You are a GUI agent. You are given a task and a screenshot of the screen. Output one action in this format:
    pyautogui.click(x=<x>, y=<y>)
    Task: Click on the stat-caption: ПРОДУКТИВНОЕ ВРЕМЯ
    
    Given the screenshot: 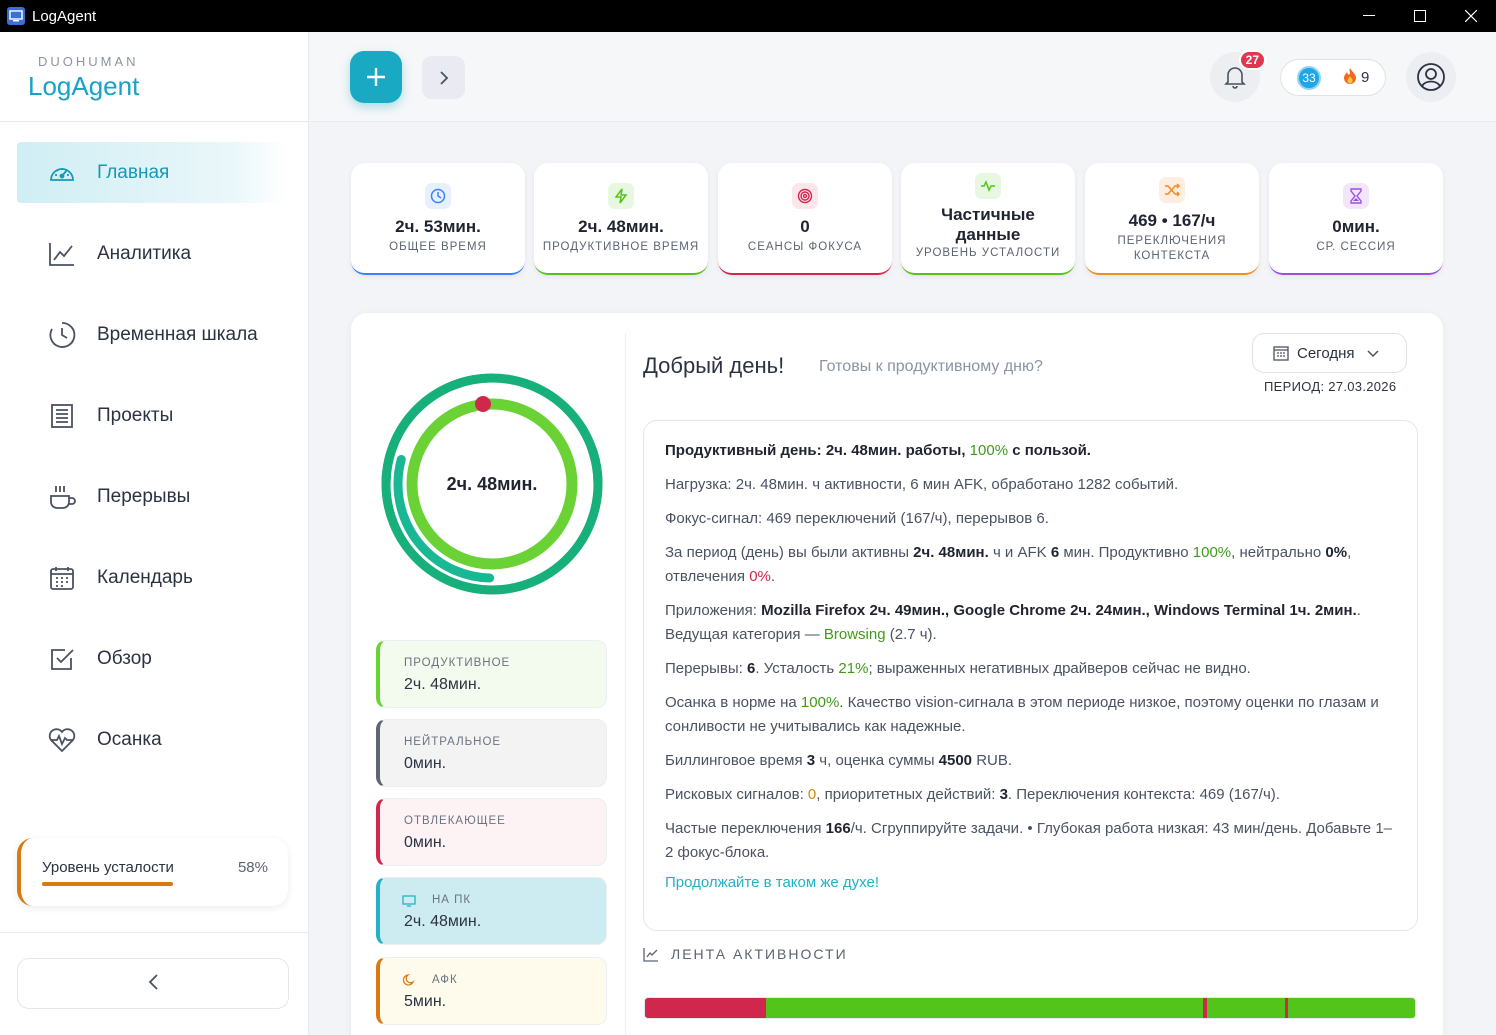 What is the action you would take?
    pyautogui.click(x=621, y=247)
    